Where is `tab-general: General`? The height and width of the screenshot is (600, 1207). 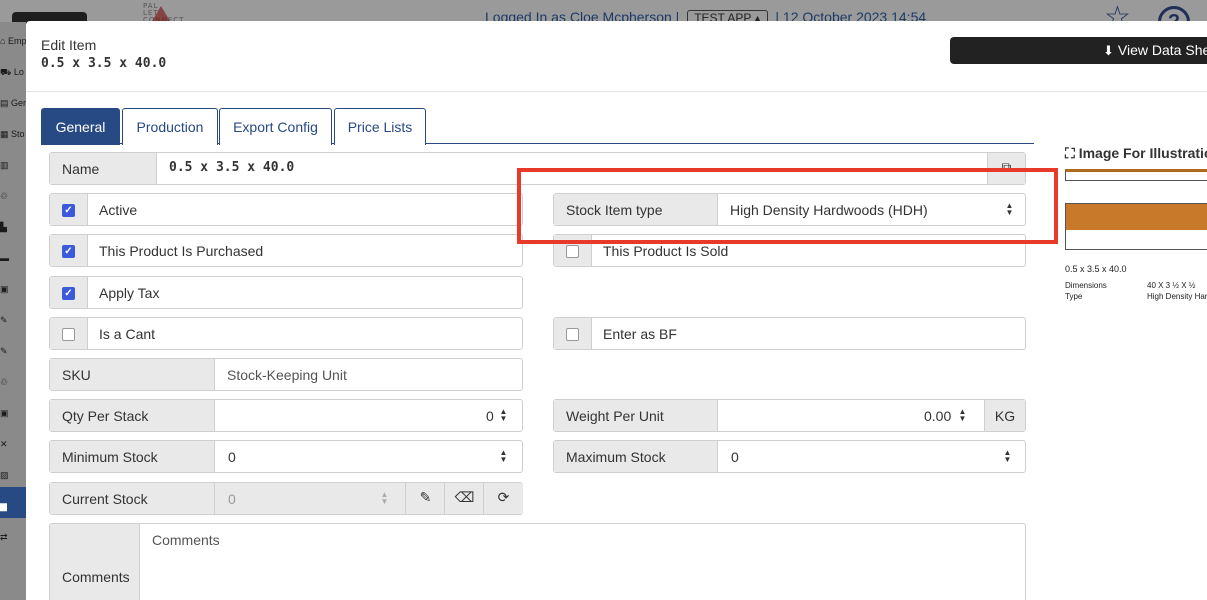
tab-general: General is located at coordinates (80, 126).